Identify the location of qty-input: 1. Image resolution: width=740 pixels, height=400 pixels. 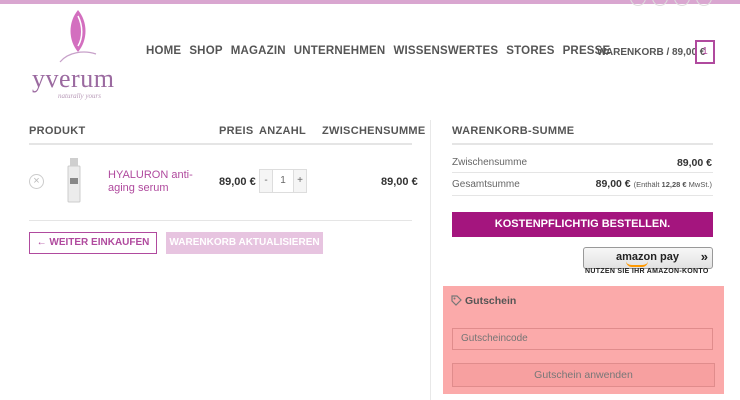
(283, 181).